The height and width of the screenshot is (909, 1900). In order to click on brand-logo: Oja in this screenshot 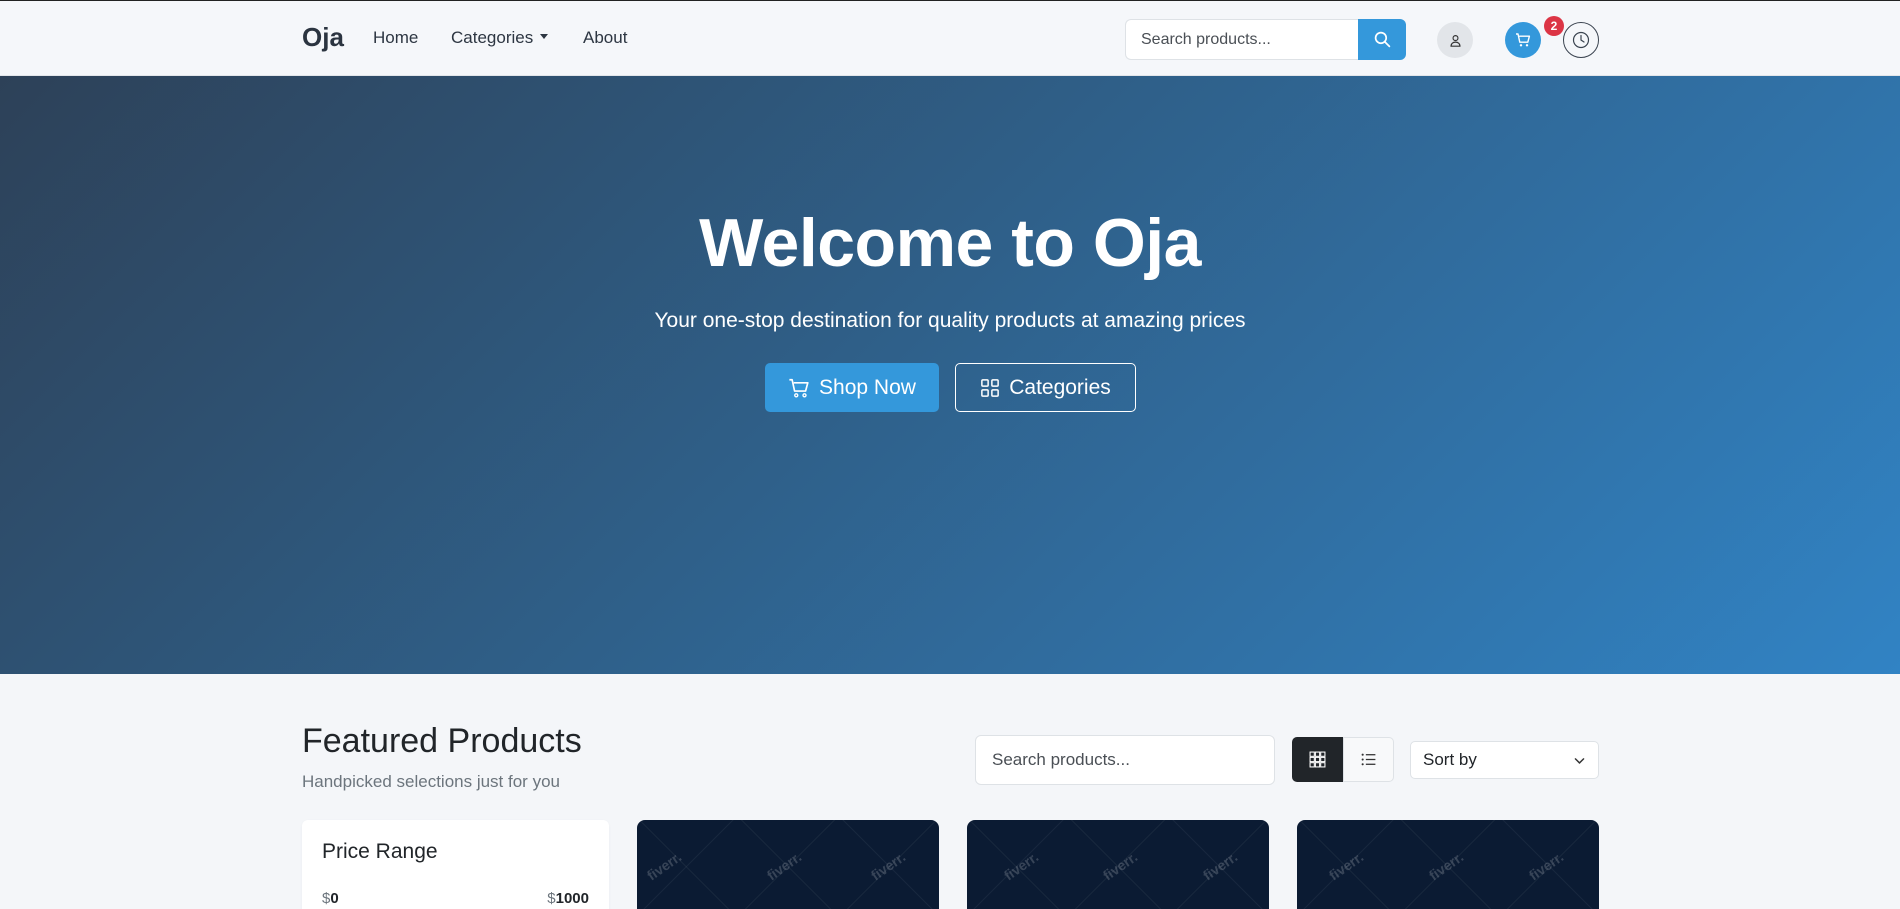, I will do `click(323, 37)`.